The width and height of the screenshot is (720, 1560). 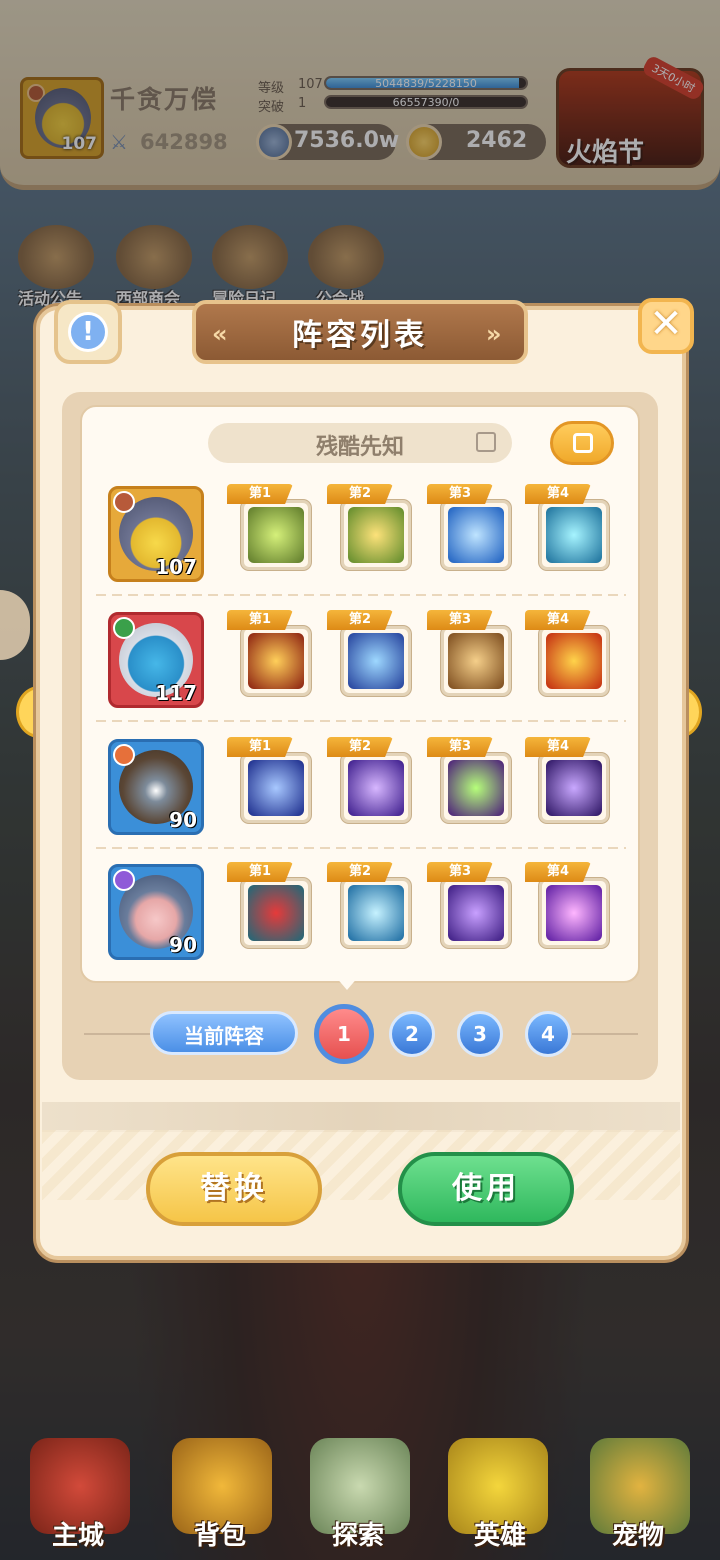 I want to click on fire-eye-icon, so click(x=276, y=661).